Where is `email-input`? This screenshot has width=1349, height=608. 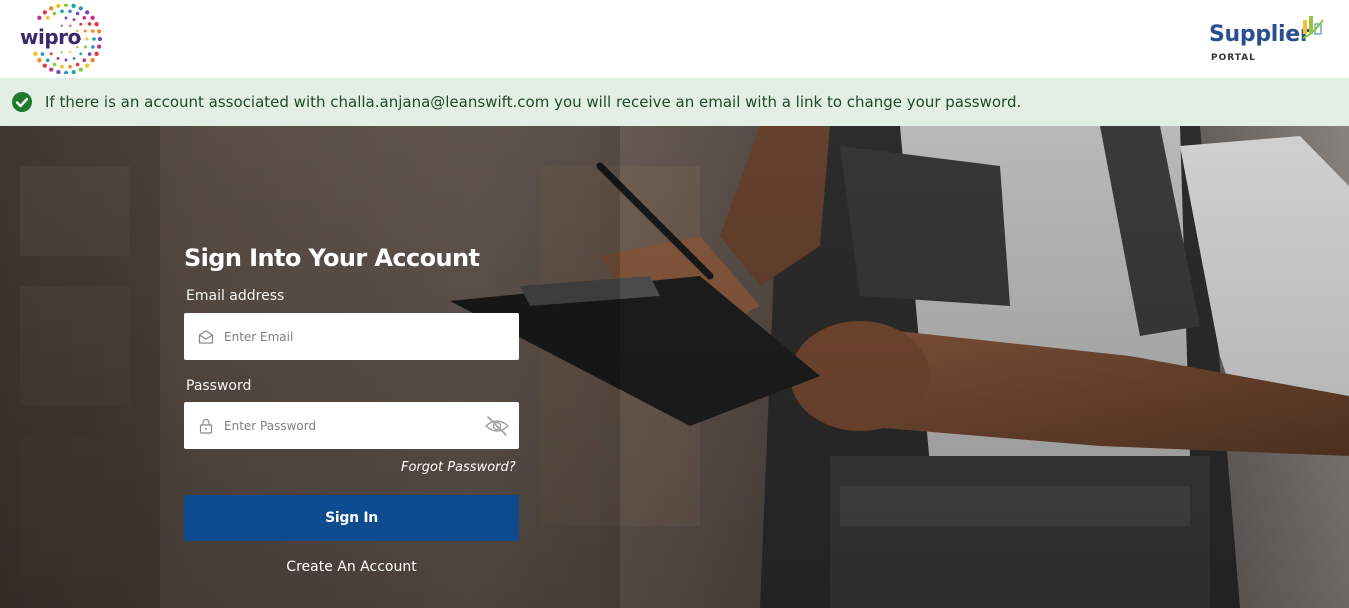 email-input is located at coordinates (349, 336).